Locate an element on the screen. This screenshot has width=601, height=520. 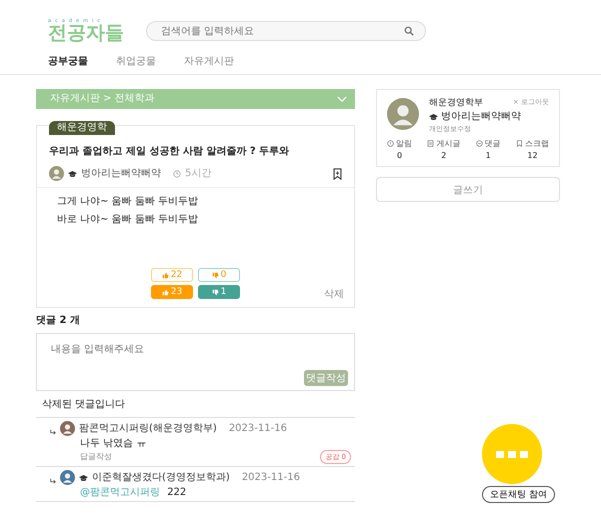
stat-label: 알림 is located at coordinates (404, 144).